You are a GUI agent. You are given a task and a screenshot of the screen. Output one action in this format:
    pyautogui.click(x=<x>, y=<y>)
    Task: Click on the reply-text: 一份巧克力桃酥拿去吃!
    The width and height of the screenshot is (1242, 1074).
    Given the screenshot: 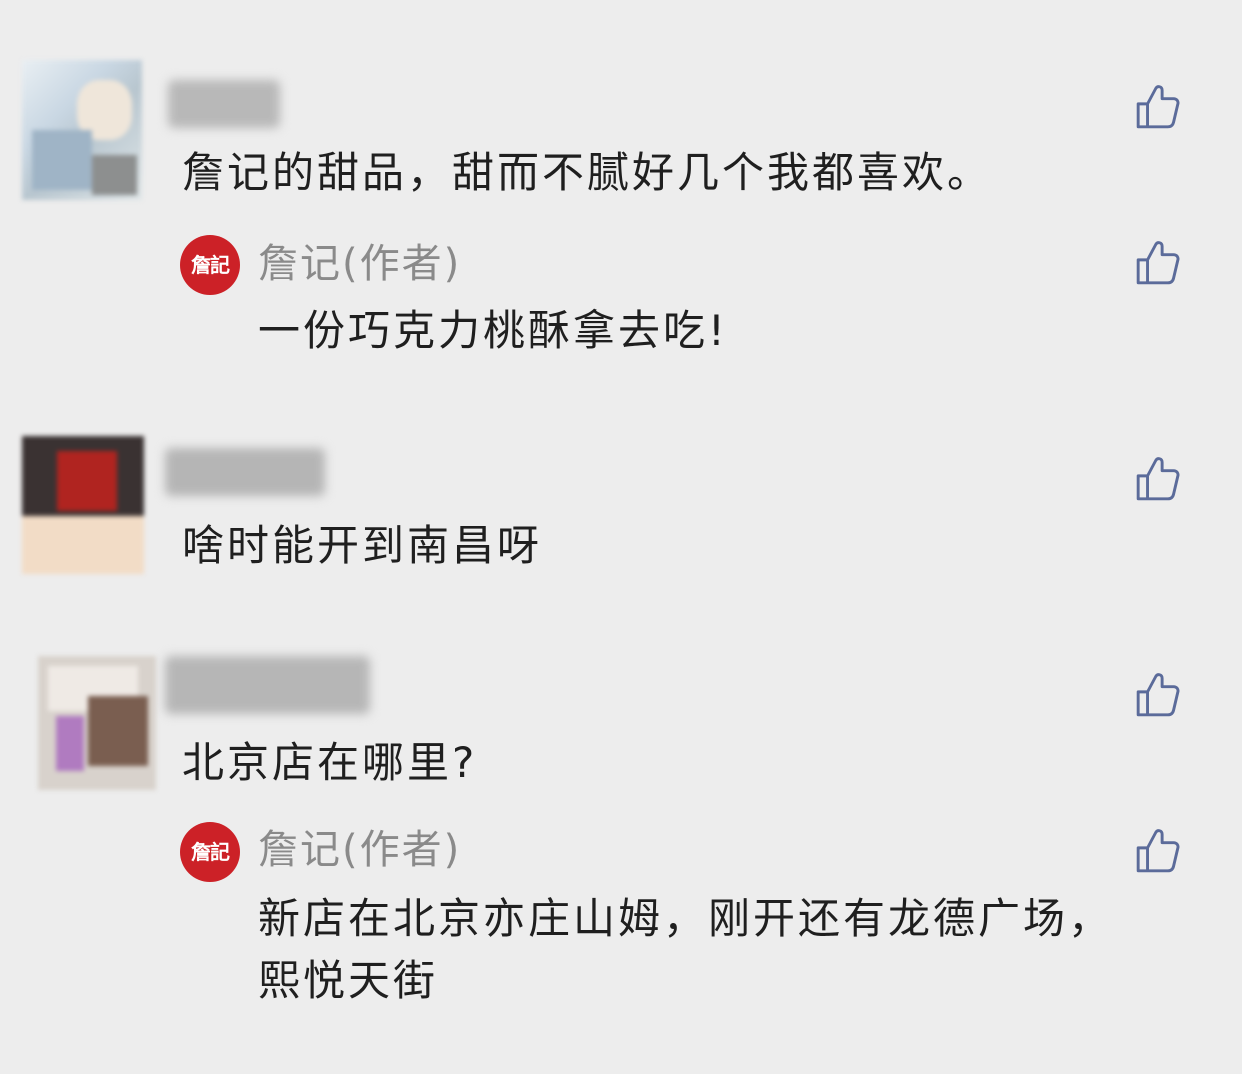 What is the action you would take?
    pyautogui.click(x=493, y=330)
    